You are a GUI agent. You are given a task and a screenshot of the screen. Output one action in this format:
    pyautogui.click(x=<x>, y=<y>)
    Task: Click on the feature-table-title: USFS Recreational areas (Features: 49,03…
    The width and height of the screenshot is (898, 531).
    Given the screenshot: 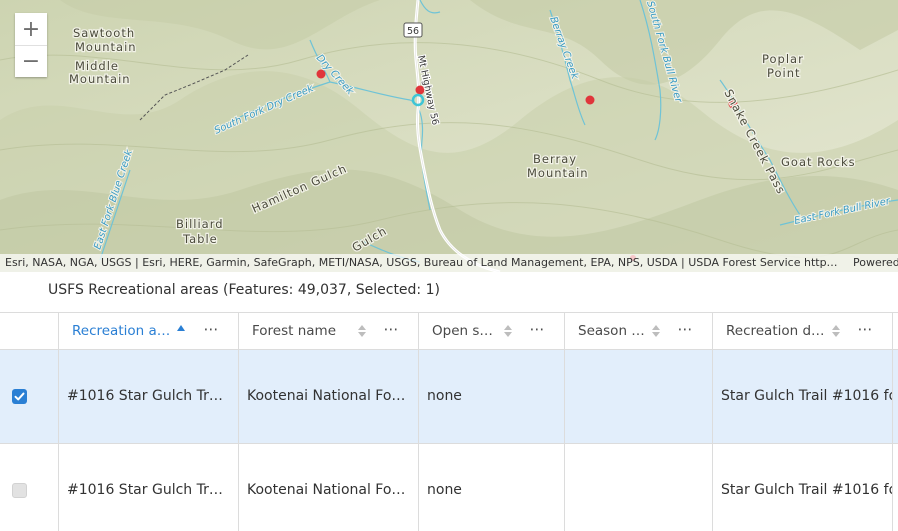 What is the action you would take?
    pyautogui.click(x=244, y=290)
    